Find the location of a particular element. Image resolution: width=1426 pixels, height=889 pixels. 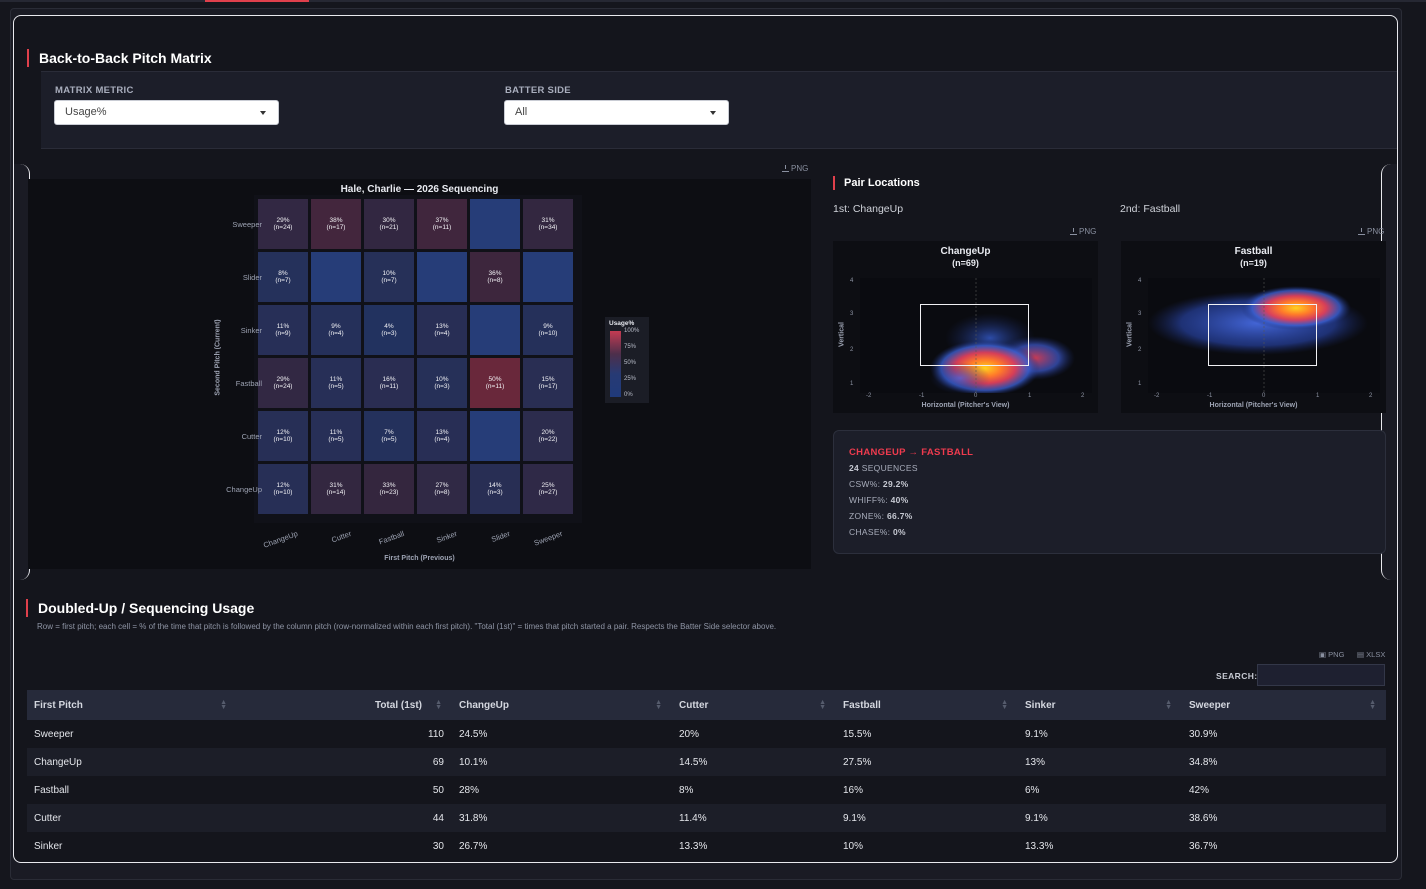

heatmap-cell: 4% (n=3) is located at coordinates (389, 330).